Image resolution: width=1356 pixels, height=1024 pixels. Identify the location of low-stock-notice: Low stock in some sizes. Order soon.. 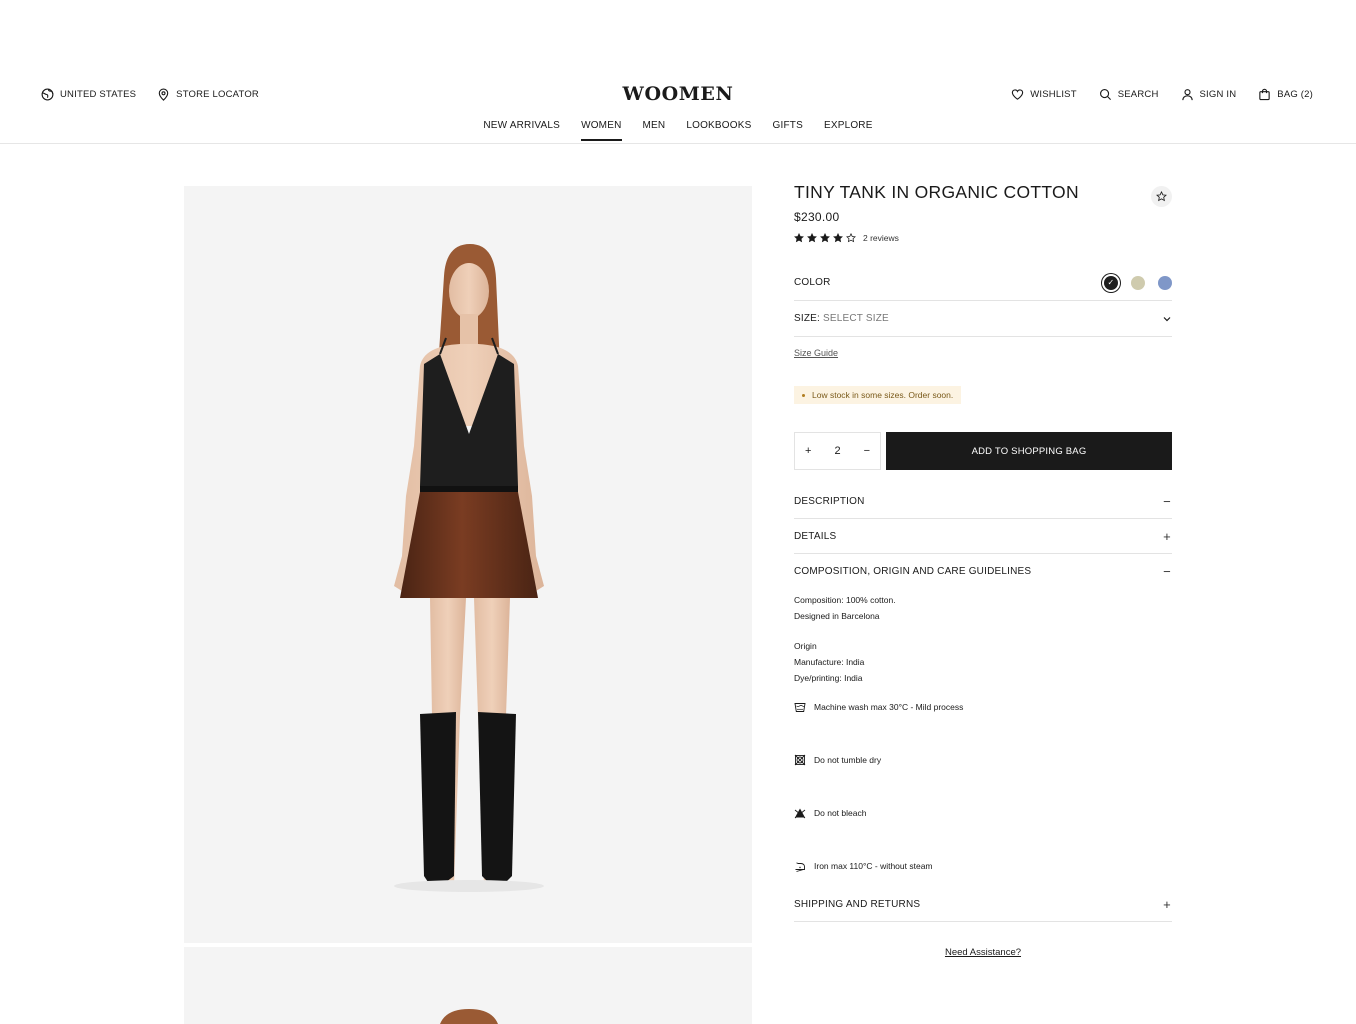
(878, 395).